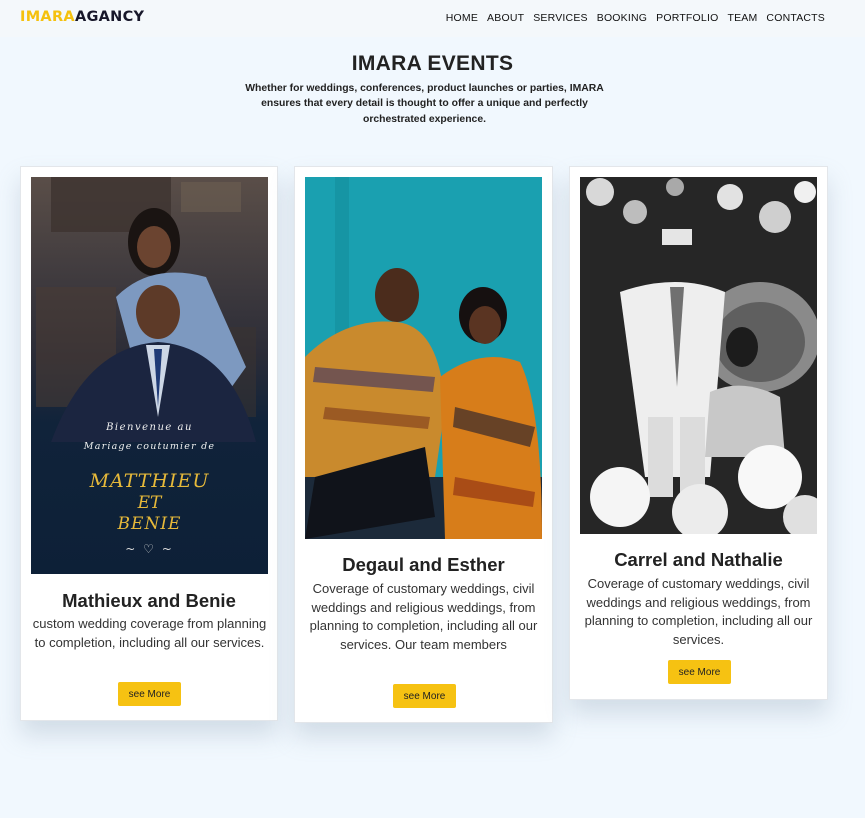 The image size is (865, 818). I want to click on invitation-line2: Mariage coutumier de, so click(149, 446).